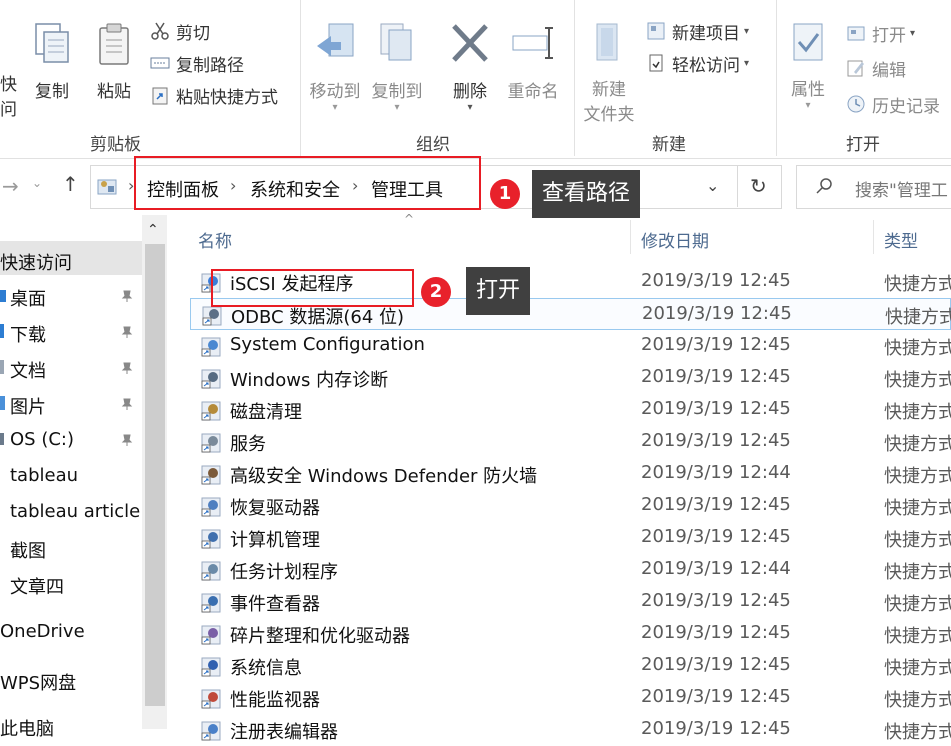 The height and width of the screenshot is (746, 951). Describe the element at coordinates (70, 184) in the screenshot. I see `up-arrow-icon: ↑` at that location.